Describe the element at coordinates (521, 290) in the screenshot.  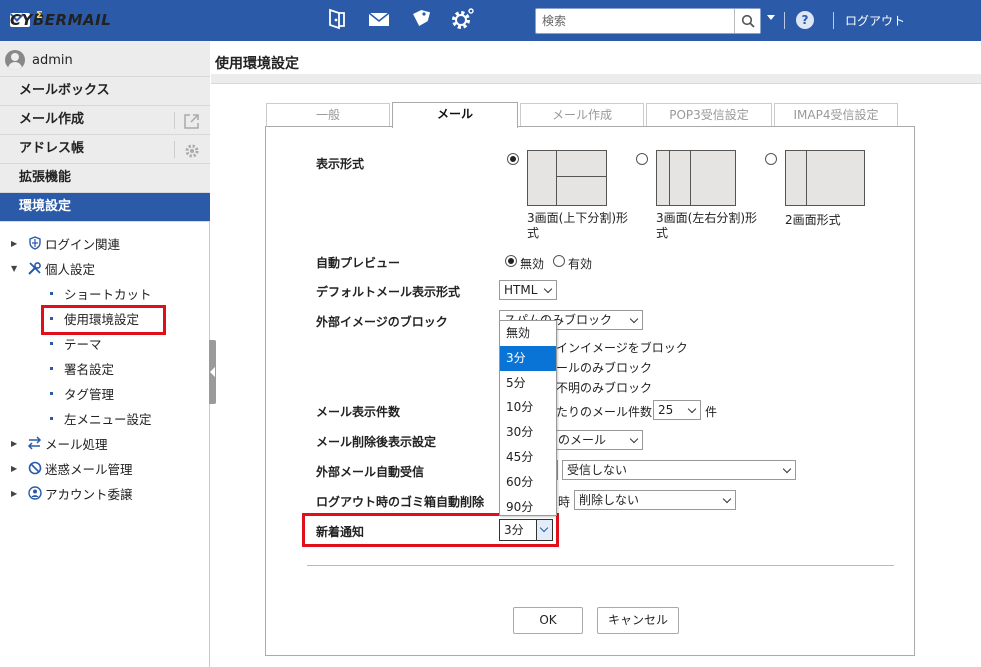
I see `default-format-value: HTML` at that location.